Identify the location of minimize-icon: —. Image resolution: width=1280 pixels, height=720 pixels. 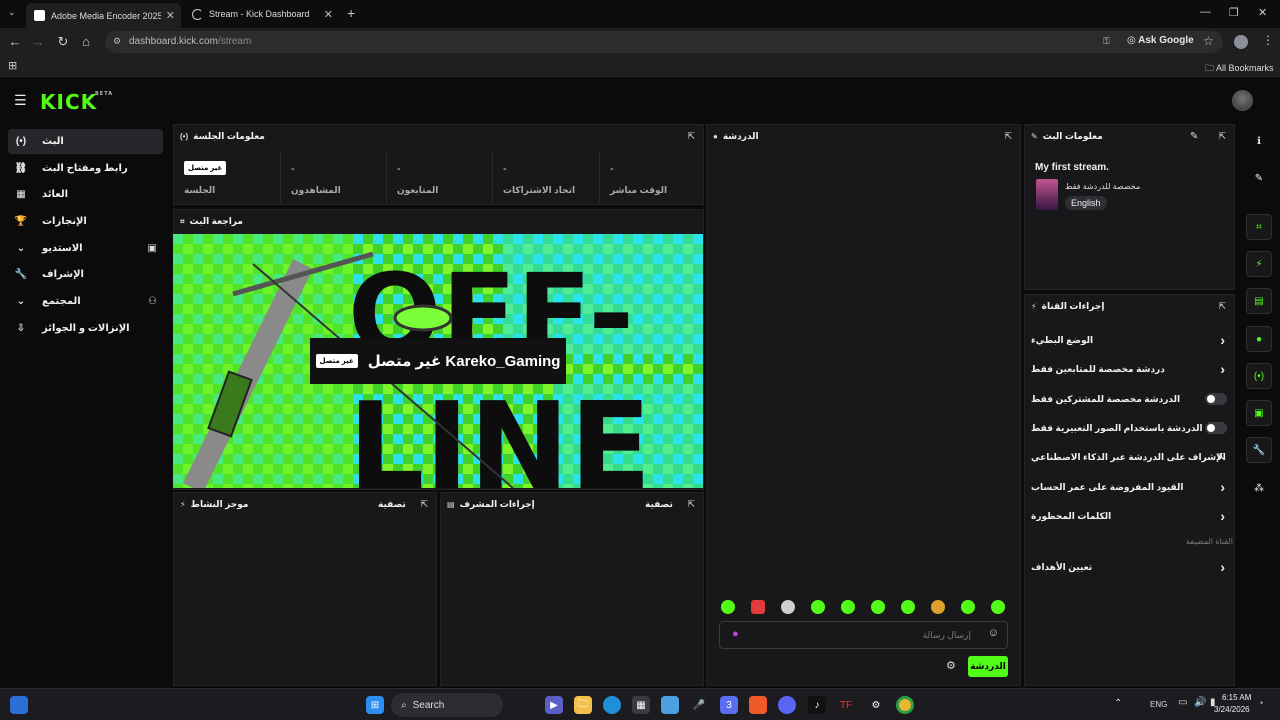
(1205, 12).